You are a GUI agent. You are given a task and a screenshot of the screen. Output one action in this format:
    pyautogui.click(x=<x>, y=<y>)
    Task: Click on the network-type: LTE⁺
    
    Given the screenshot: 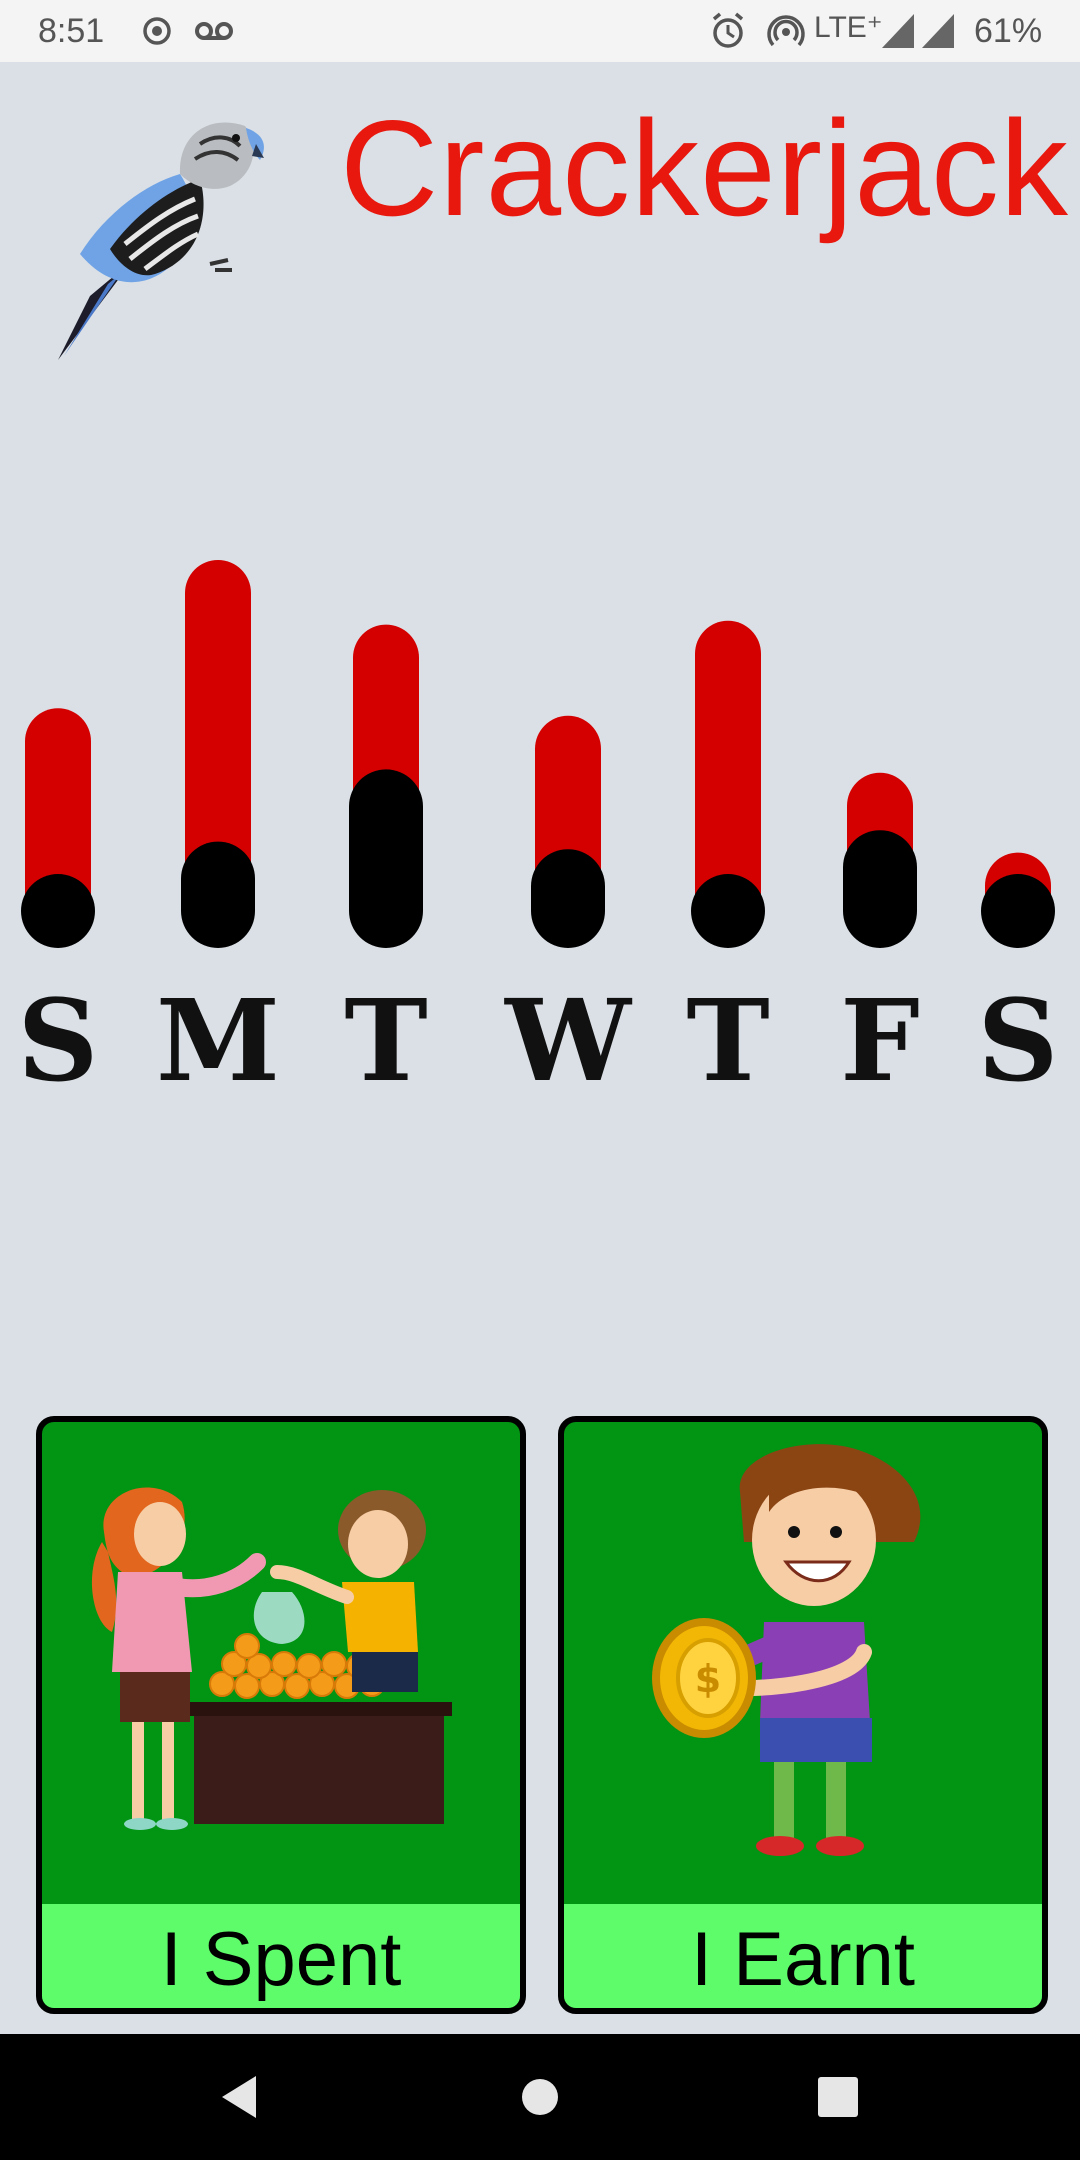 What is the action you would take?
    pyautogui.click(x=848, y=27)
    